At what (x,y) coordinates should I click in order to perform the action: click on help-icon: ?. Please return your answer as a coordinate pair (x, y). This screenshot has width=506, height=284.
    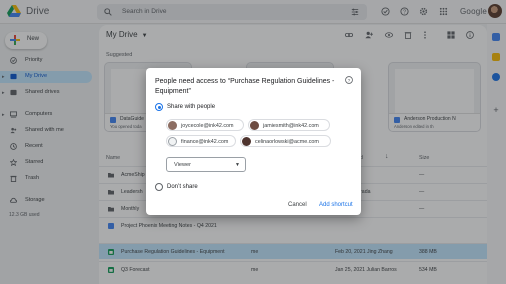
    Looking at the image, I should click on (349, 80).